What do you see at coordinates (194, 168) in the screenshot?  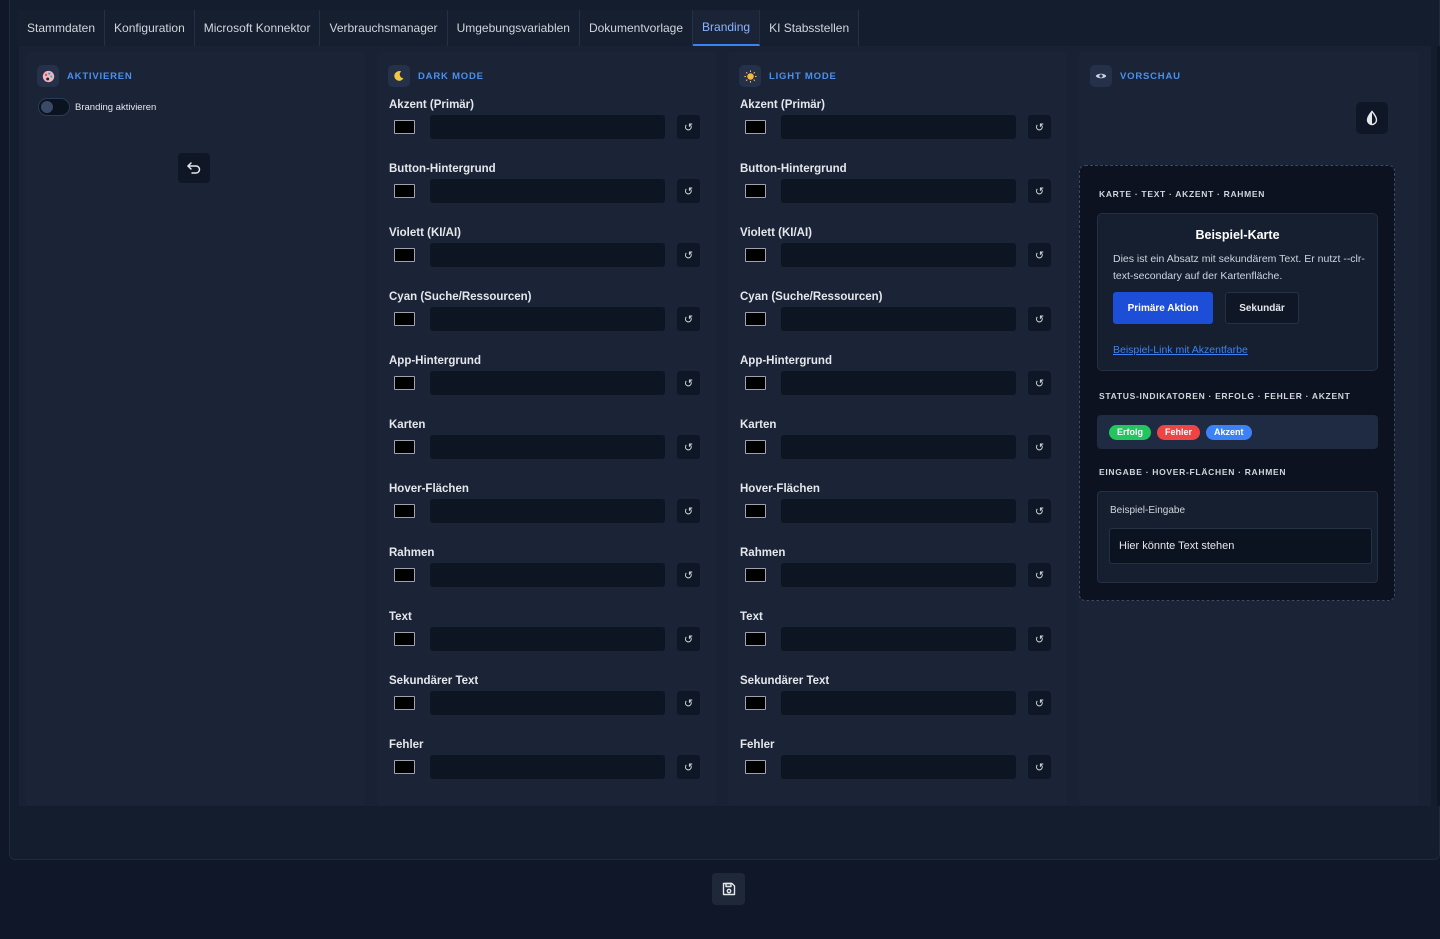 I see `undo-button` at bounding box center [194, 168].